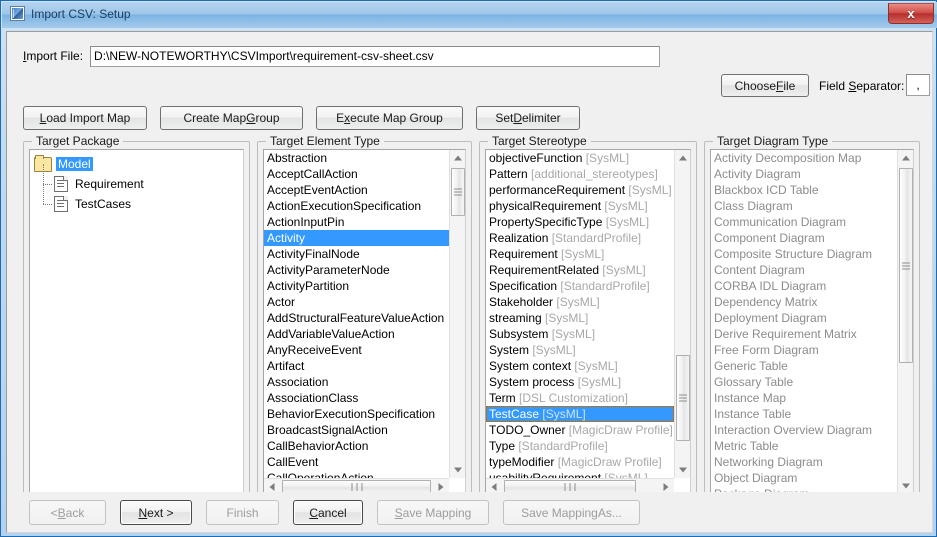 The height and width of the screenshot is (537, 937). Describe the element at coordinates (580, 398) in the screenshot. I see `list-item: Term [DSL Customization]` at that location.